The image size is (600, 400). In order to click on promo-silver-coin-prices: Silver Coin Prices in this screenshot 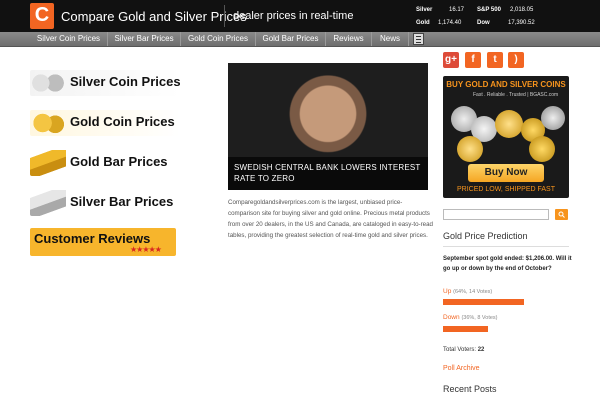, I will do `click(105, 83)`.